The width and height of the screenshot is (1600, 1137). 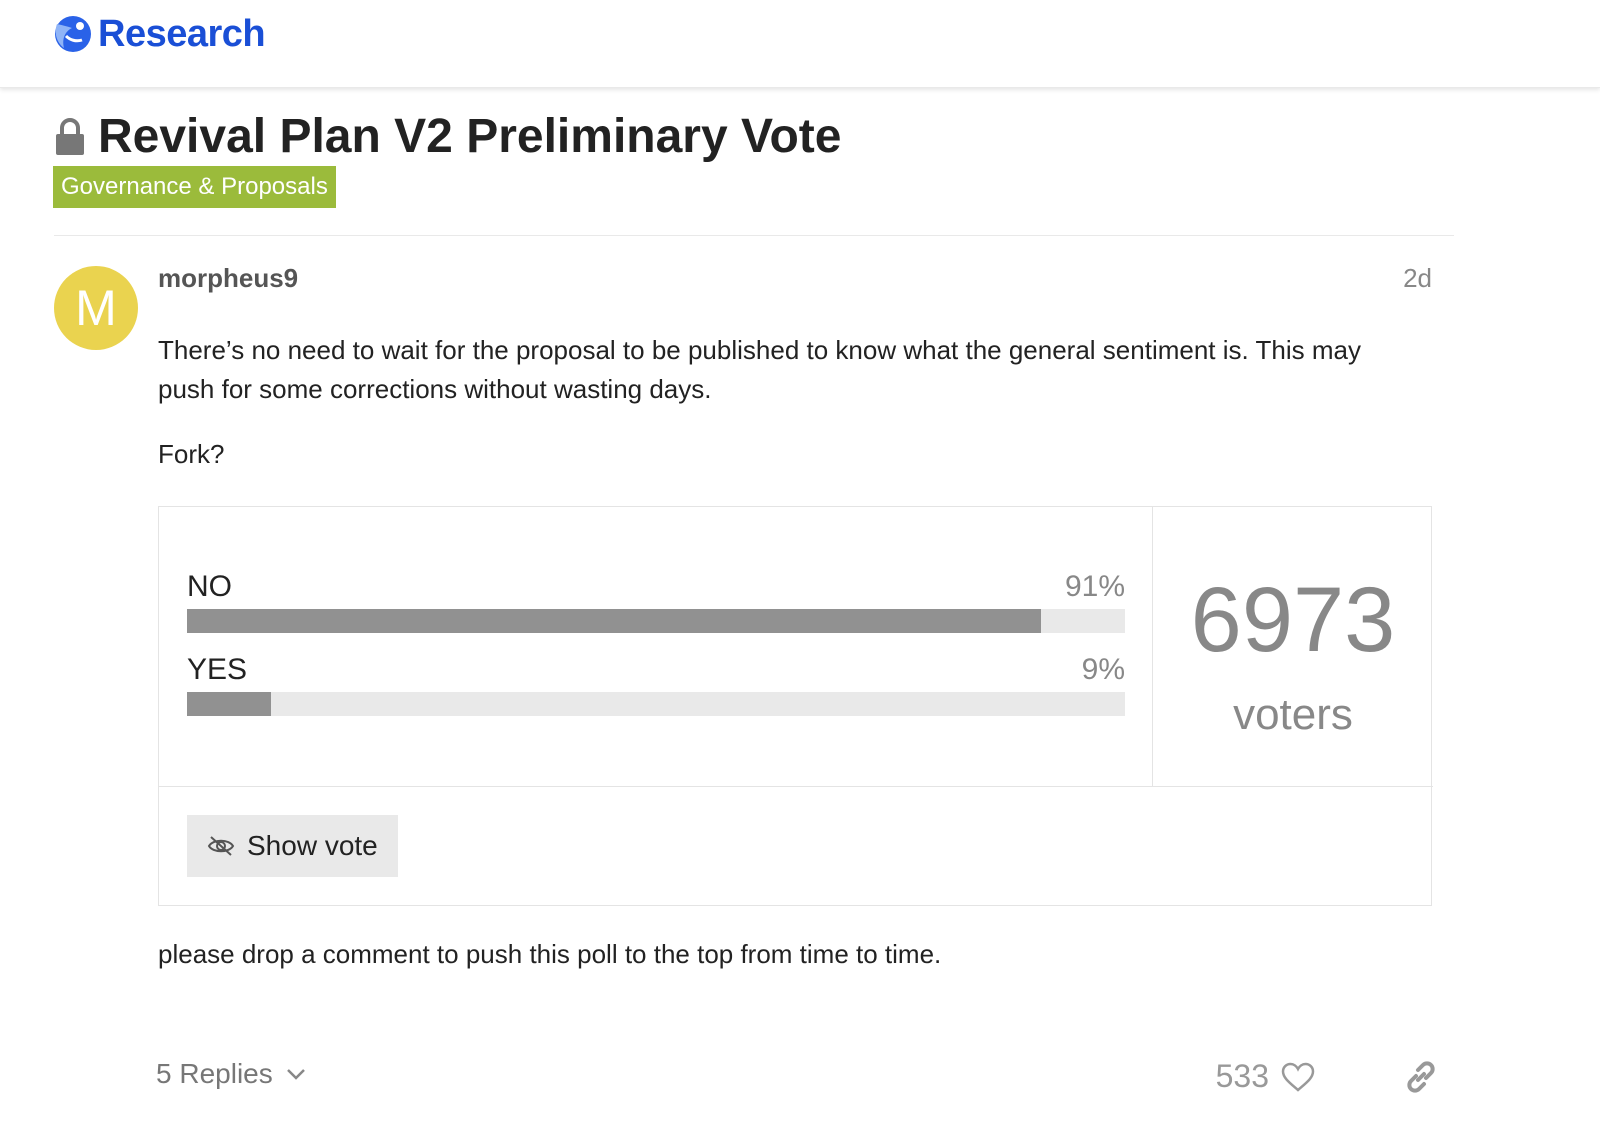 I want to click on logo-text: Research, so click(x=182, y=34).